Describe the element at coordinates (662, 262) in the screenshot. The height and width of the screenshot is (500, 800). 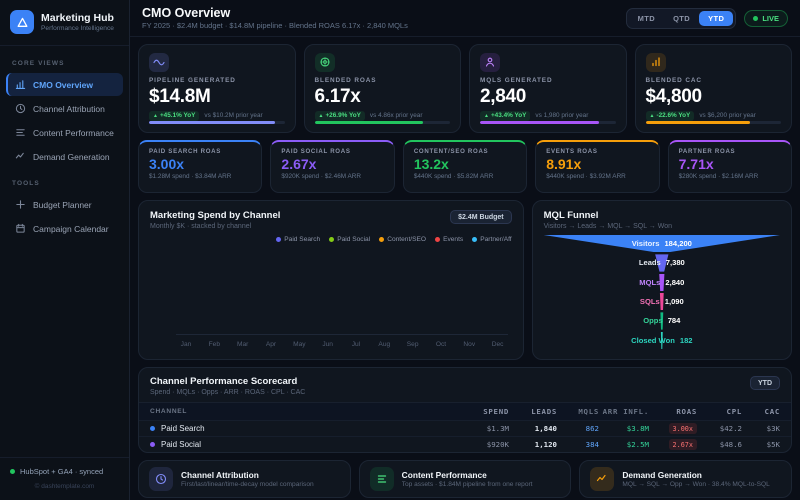
I see `funnel-stage-leads: Leads 7,380` at that location.